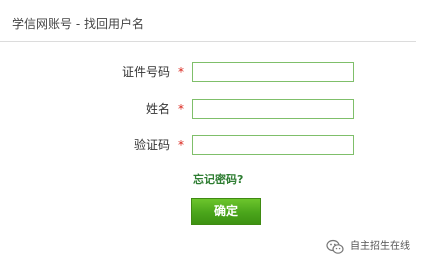 The width and height of the screenshot is (426, 265). What do you see at coordinates (151, 145) in the screenshot?
I see `captcha-label: 验证码` at bounding box center [151, 145].